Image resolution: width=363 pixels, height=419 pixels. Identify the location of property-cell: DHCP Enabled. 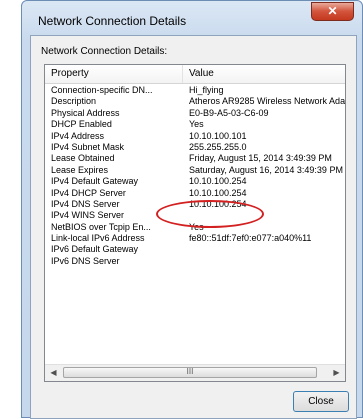
(81, 124).